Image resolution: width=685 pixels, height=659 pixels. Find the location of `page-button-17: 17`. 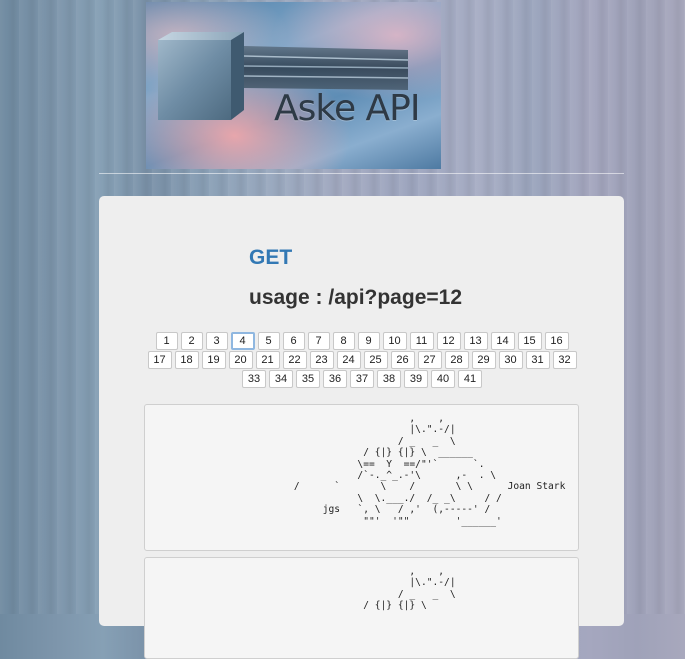

page-button-17: 17 is located at coordinates (159, 360).